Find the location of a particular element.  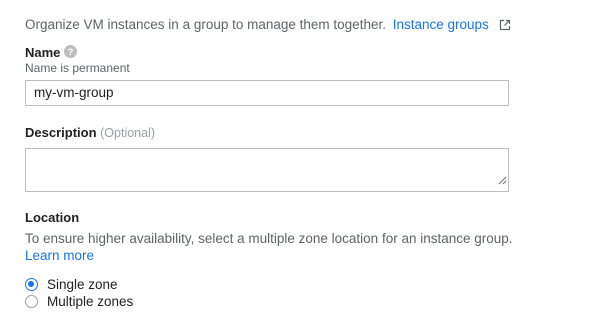

learn-more-link: Learn more is located at coordinates (59, 255).